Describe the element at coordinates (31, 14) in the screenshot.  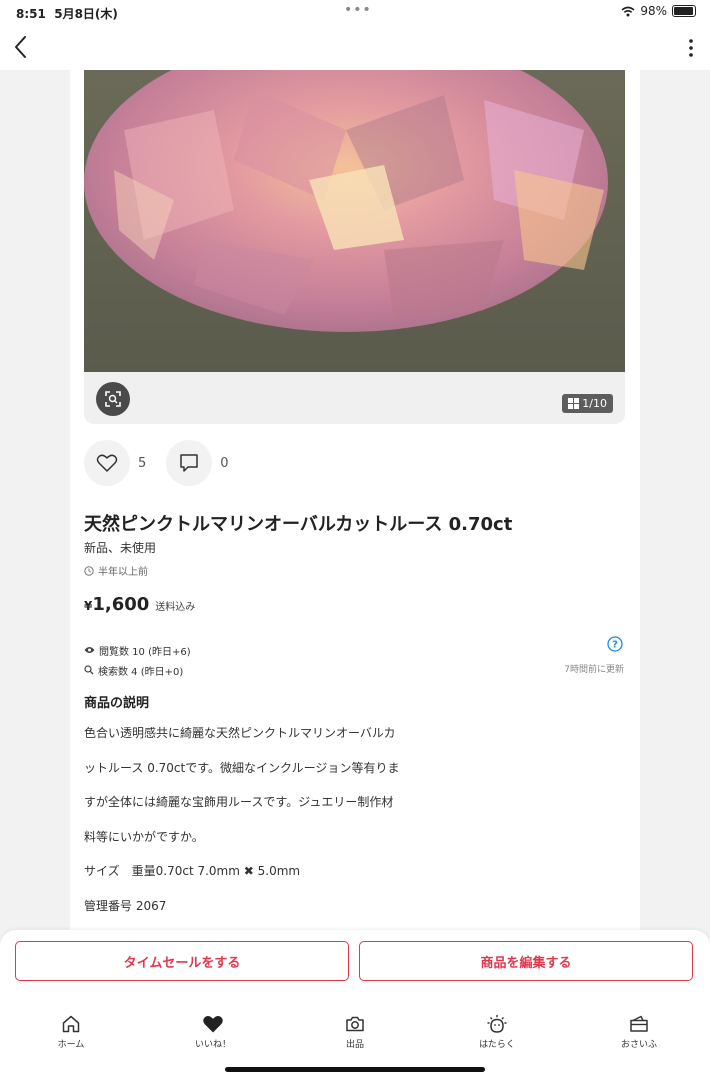
I see `clock: 8:51` at that location.